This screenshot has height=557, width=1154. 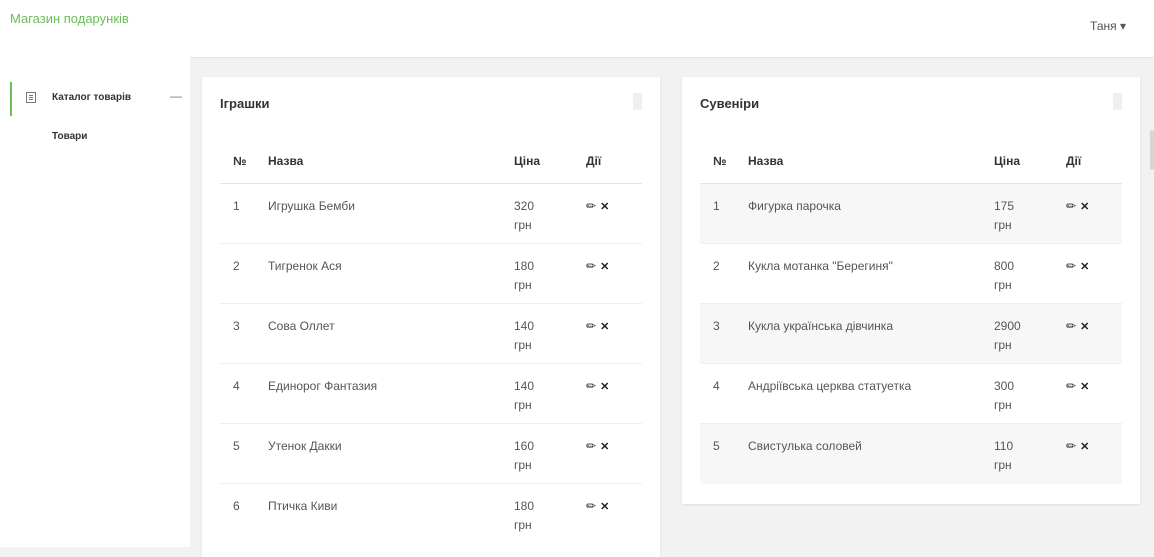 I want to click on product-price: 2900 грн, so click(x=1030, y=333).